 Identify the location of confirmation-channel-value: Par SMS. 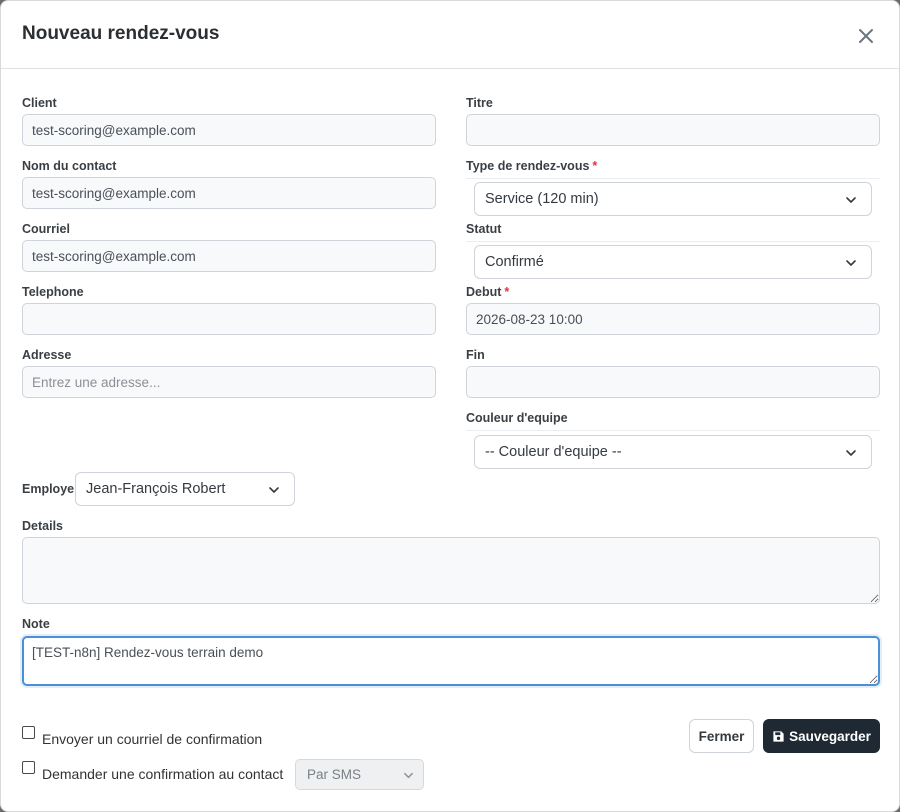
(334, 774).